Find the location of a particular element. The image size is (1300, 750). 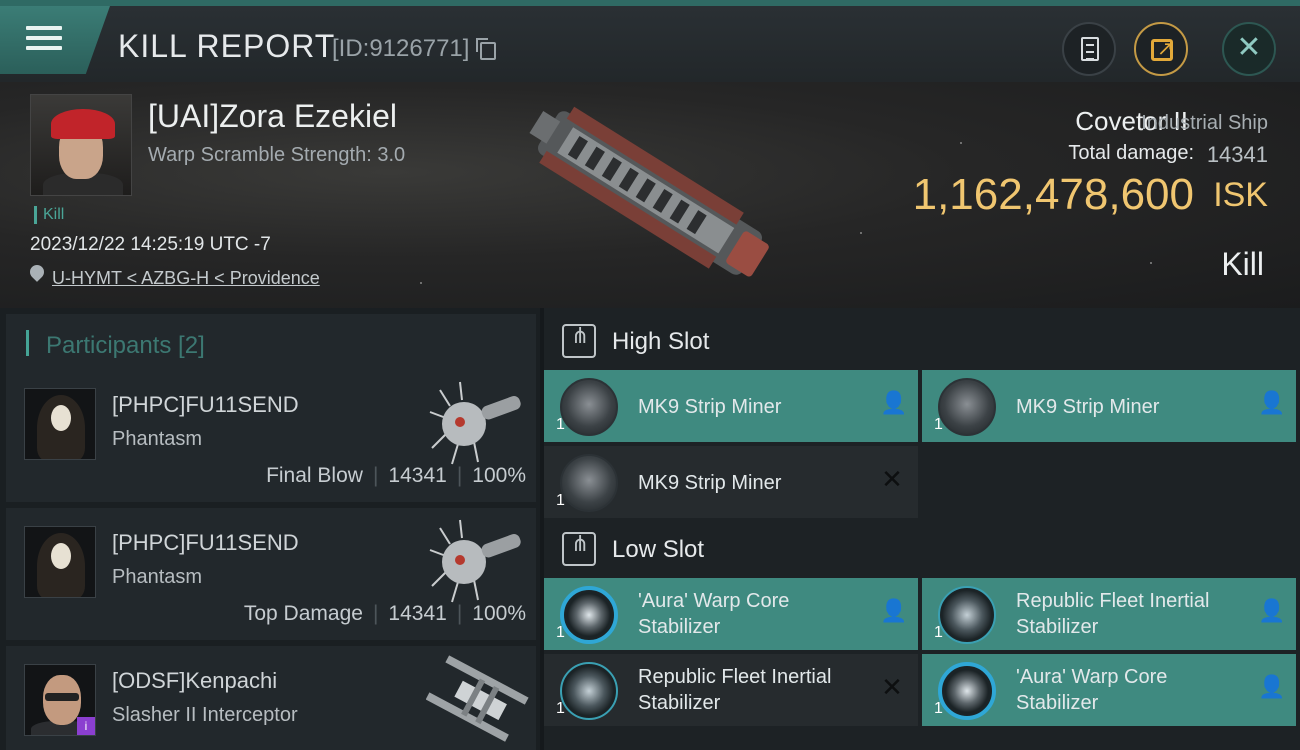

warp-scramble-strength: Warp Scramble Strength: 3.0 is located at coordinates (277, 155).